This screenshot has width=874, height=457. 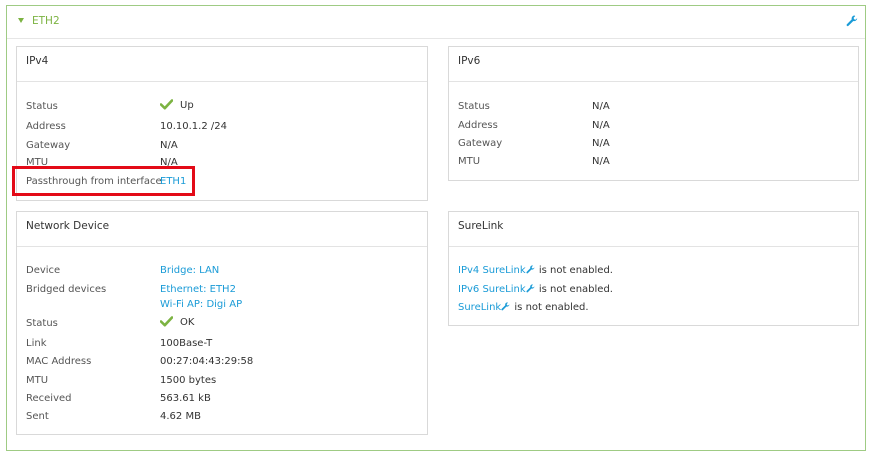 I want to click on ipv4-panel-header: IPv4, so click(x=222, y=64).